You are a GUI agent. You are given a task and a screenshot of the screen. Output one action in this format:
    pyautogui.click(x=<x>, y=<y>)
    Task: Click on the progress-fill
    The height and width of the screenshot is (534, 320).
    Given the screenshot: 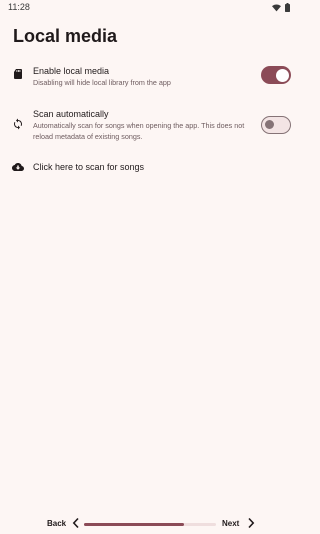 What is the action you would take?
    pyautogui.click(x=134, y=524)
    